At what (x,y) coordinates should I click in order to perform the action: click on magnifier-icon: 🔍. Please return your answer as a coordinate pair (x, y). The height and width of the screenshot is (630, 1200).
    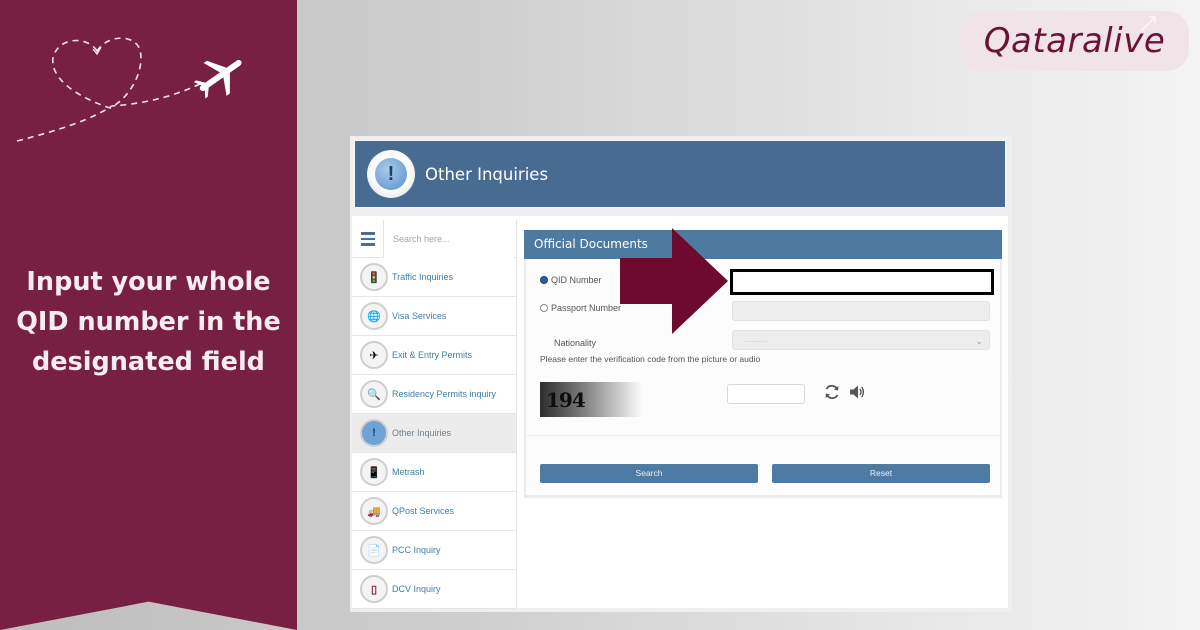
    Looking at the image, I should click on (374, 394).